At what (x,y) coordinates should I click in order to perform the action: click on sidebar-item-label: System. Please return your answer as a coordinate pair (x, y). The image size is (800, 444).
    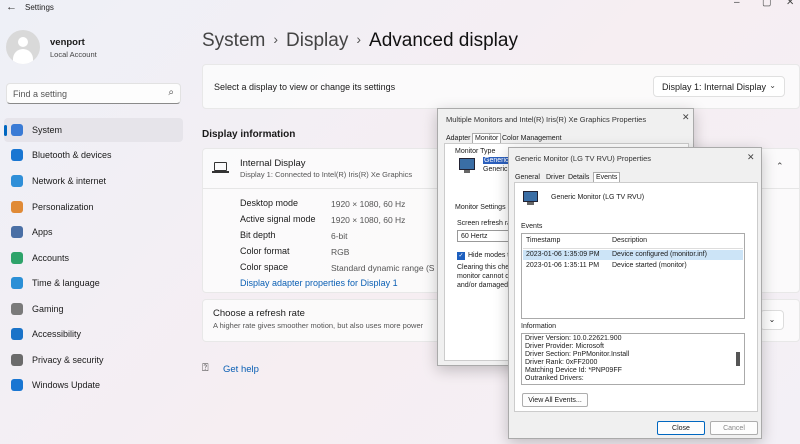
    Looking at the image, I should click on (47, 130).